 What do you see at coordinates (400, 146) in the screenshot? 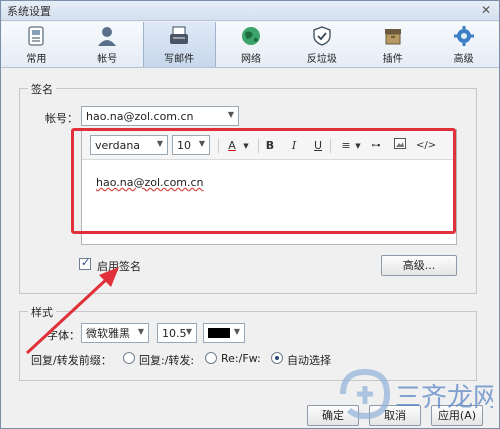
I see `image-icon` at bounding box center [400, 146].